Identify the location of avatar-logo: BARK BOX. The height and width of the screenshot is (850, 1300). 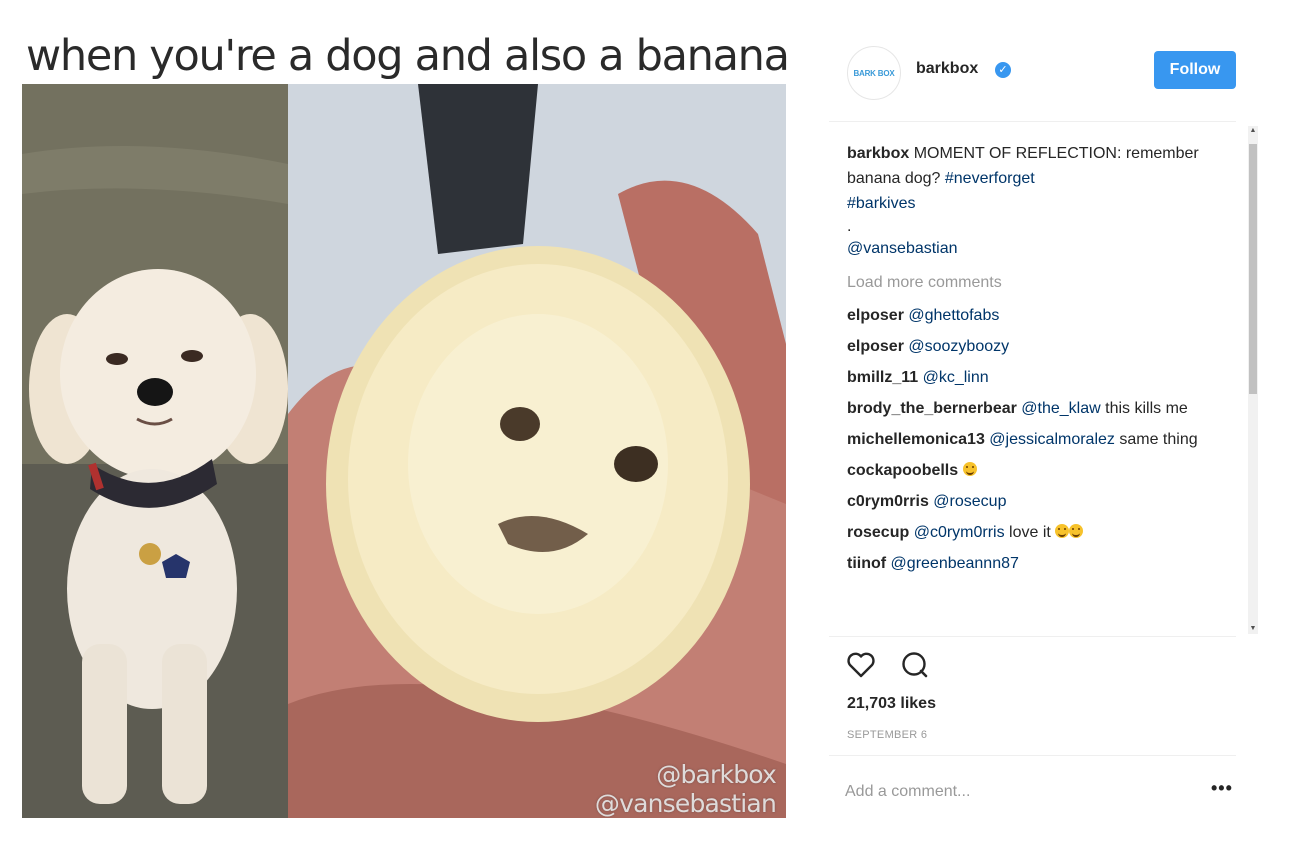
(874, 73).